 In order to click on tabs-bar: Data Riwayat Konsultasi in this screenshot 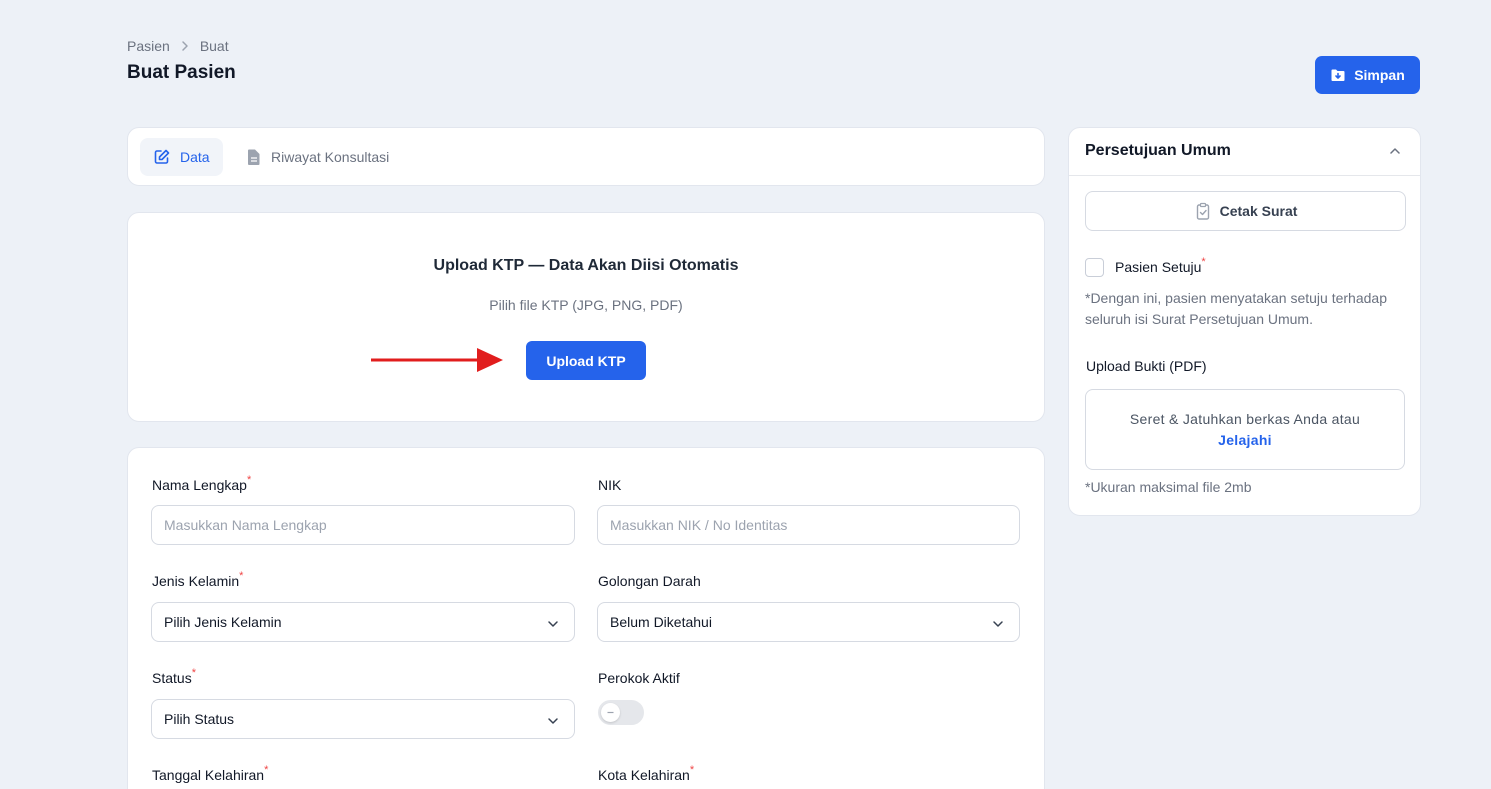, I will do `click(586, 156)`.